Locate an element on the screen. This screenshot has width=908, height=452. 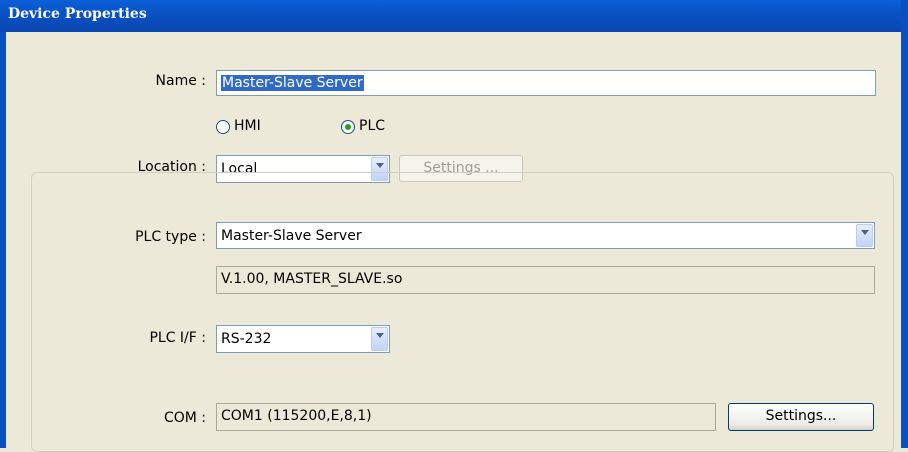
plc-if-dropdown-button is located at coordinates (379, 339).